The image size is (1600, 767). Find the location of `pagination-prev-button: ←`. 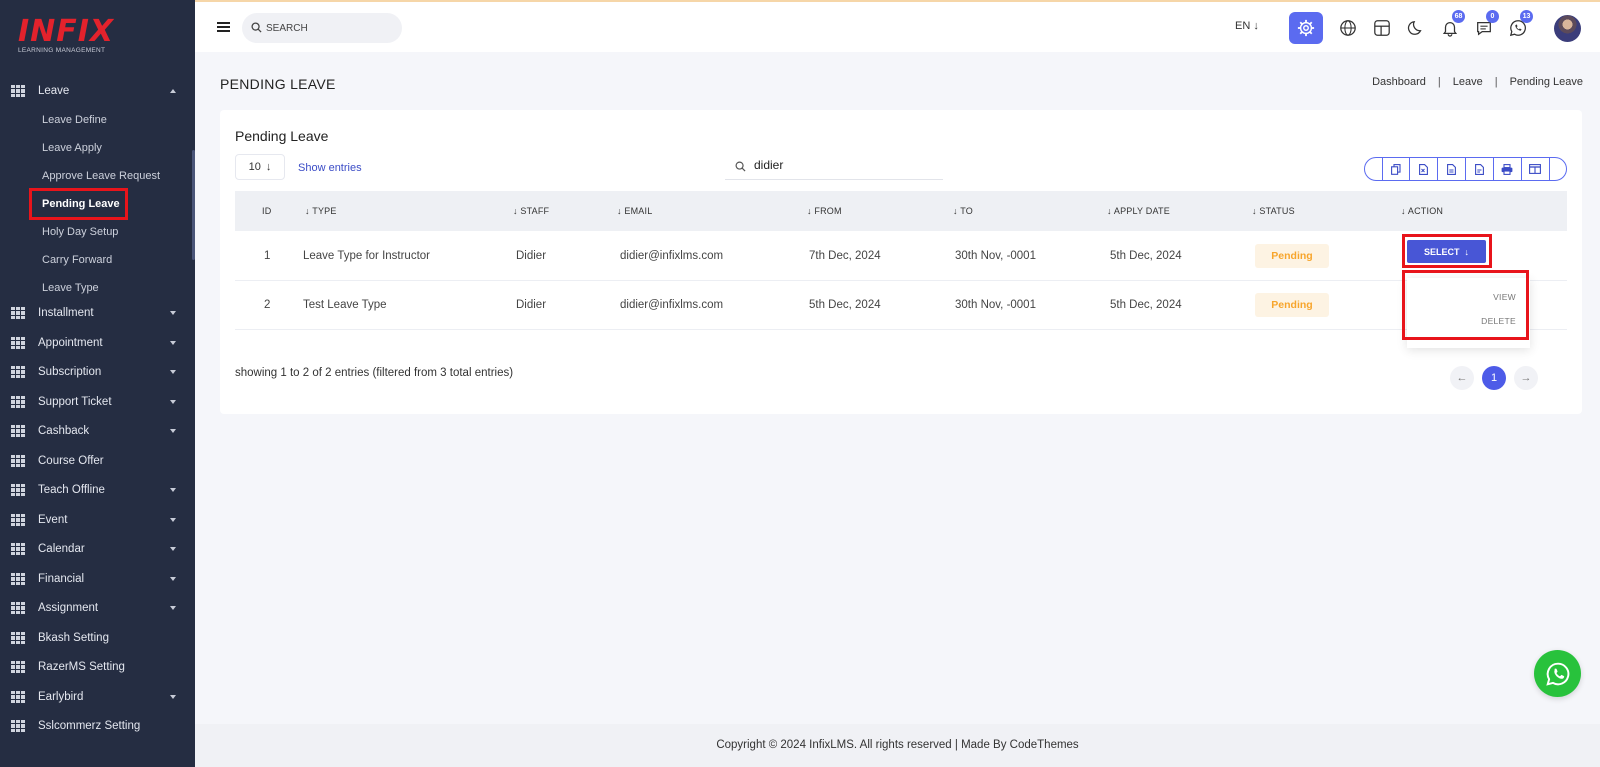

pagination-prev-button: ← is located at coordinates (1462, 378).